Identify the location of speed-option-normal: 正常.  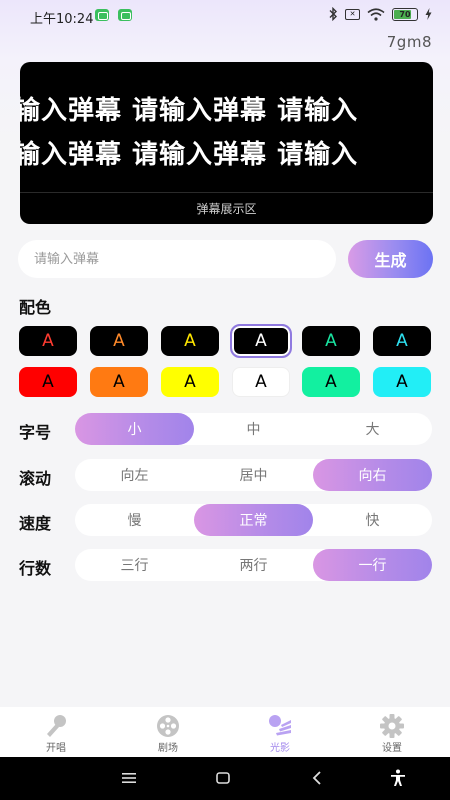
(253, 520).